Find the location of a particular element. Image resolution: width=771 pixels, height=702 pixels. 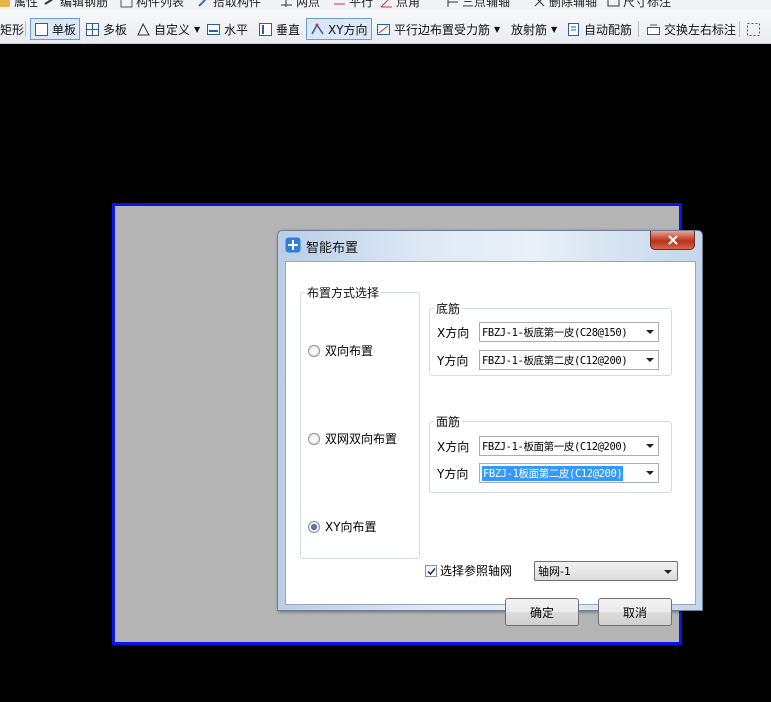

three-point-axis-button: 三点辅轴 is located at coordinates (478, 5).